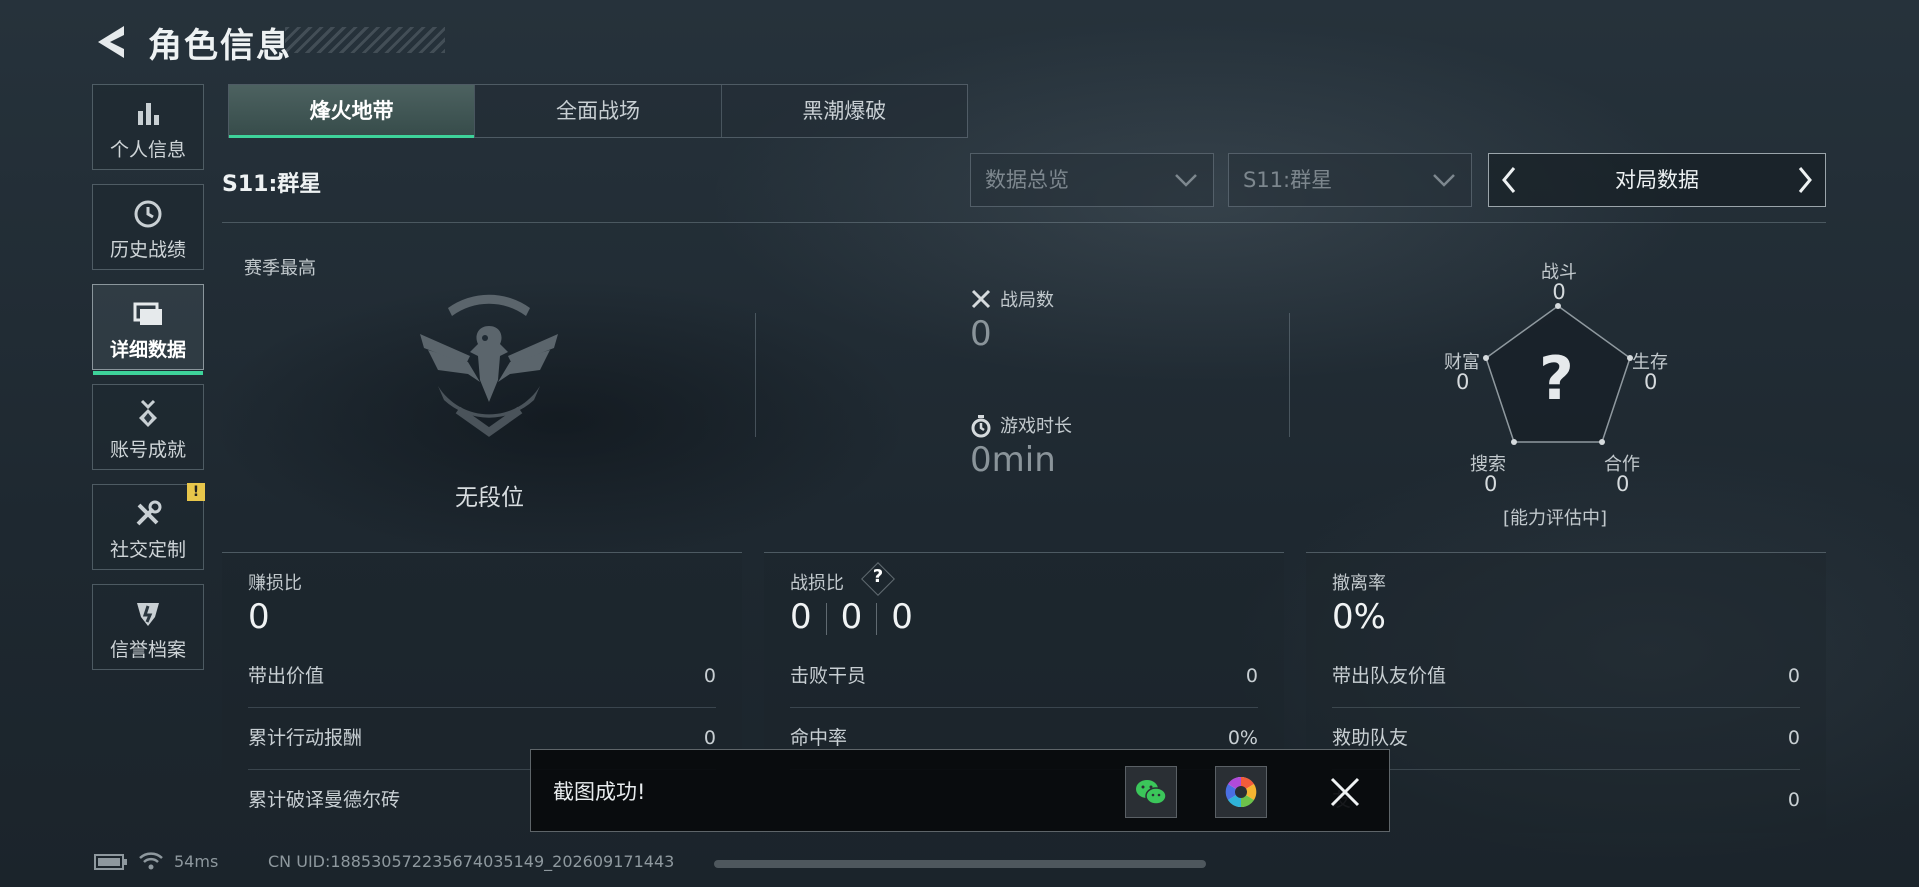 The height and width of the screenshot is (887, 1919). Describe the element at coordinates (878, 576) in the screenshot. I see `help-icon: ?` at that location.